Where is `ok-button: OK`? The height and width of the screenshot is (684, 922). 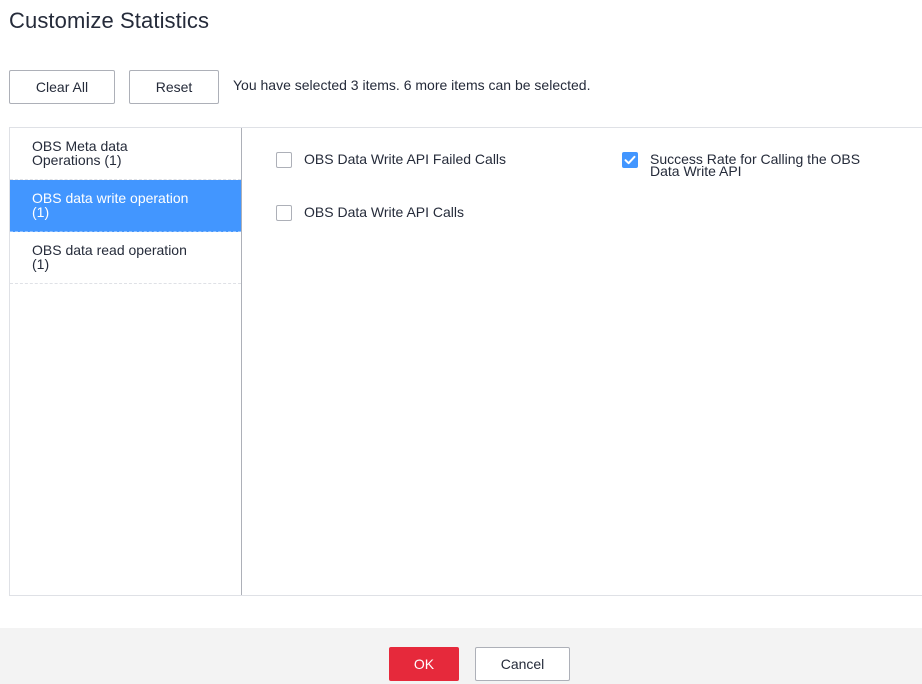 ok-button: OK is located at coordinates (424, 664).